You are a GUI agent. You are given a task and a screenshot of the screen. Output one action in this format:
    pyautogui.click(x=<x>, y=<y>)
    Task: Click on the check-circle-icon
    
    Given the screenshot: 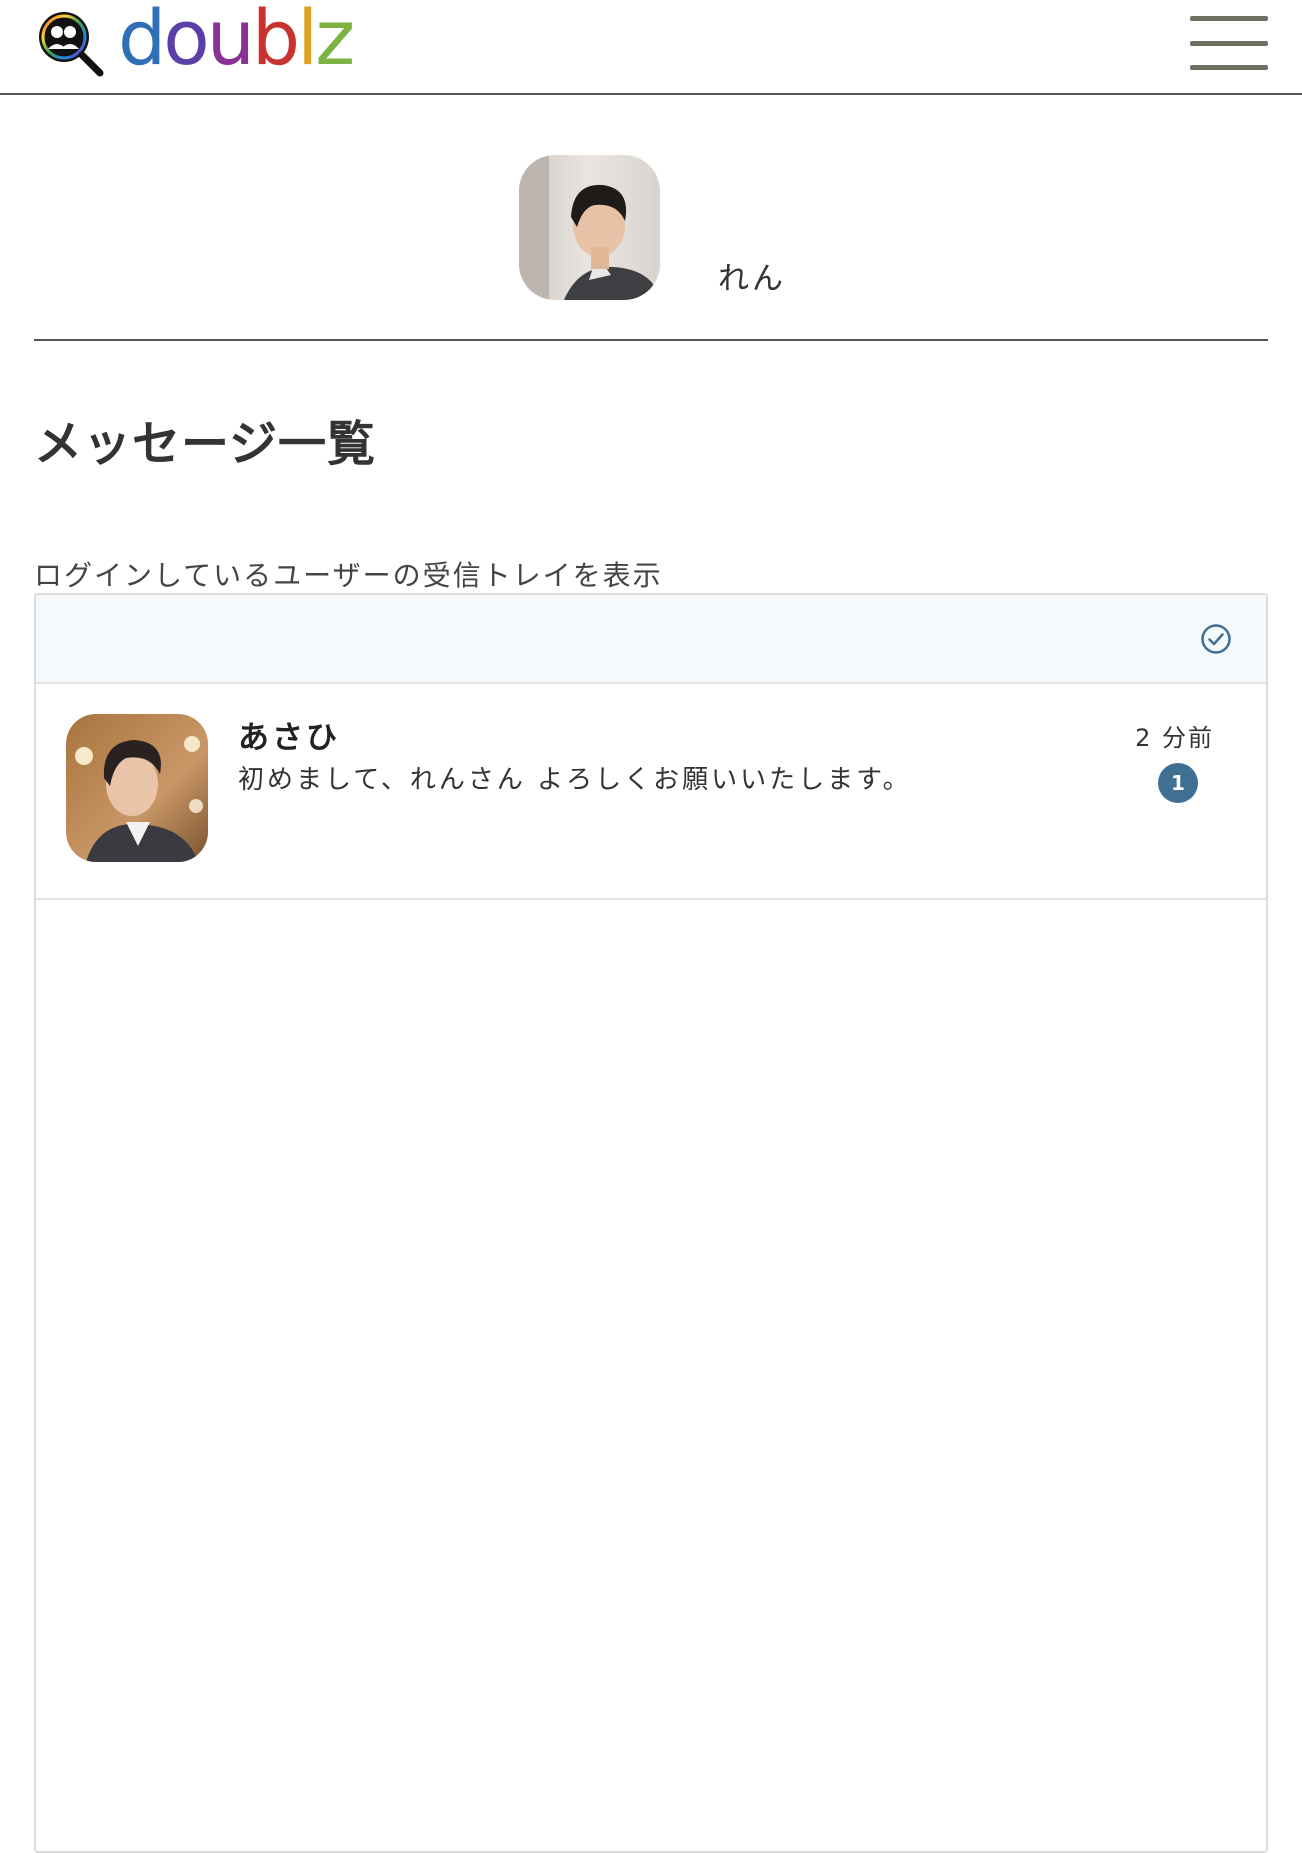 What is the action you would take?
    pyautogui.click(x=1216, y=639)
    